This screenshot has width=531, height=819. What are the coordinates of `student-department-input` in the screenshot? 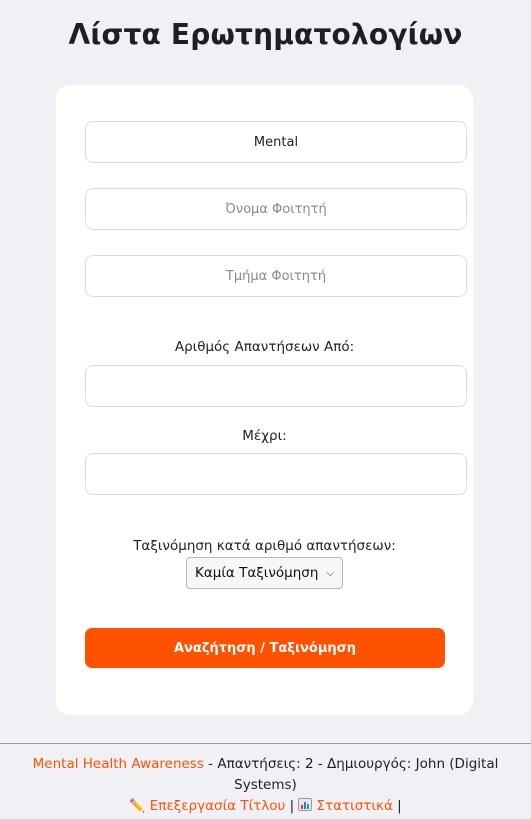 It's located at (276, 276).